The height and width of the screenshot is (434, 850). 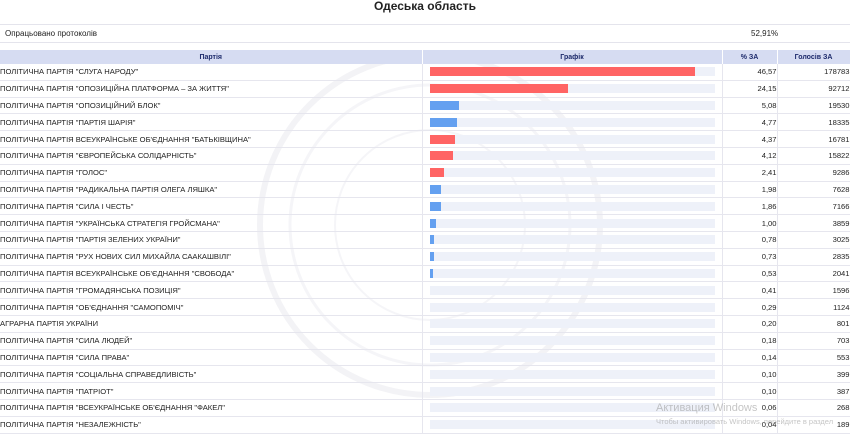 I want to click on party-name-cell: ПОЛІТИЧНА ПАРТІЯ "СЛУГА НАРОДУ", so click(x=211, y=72).